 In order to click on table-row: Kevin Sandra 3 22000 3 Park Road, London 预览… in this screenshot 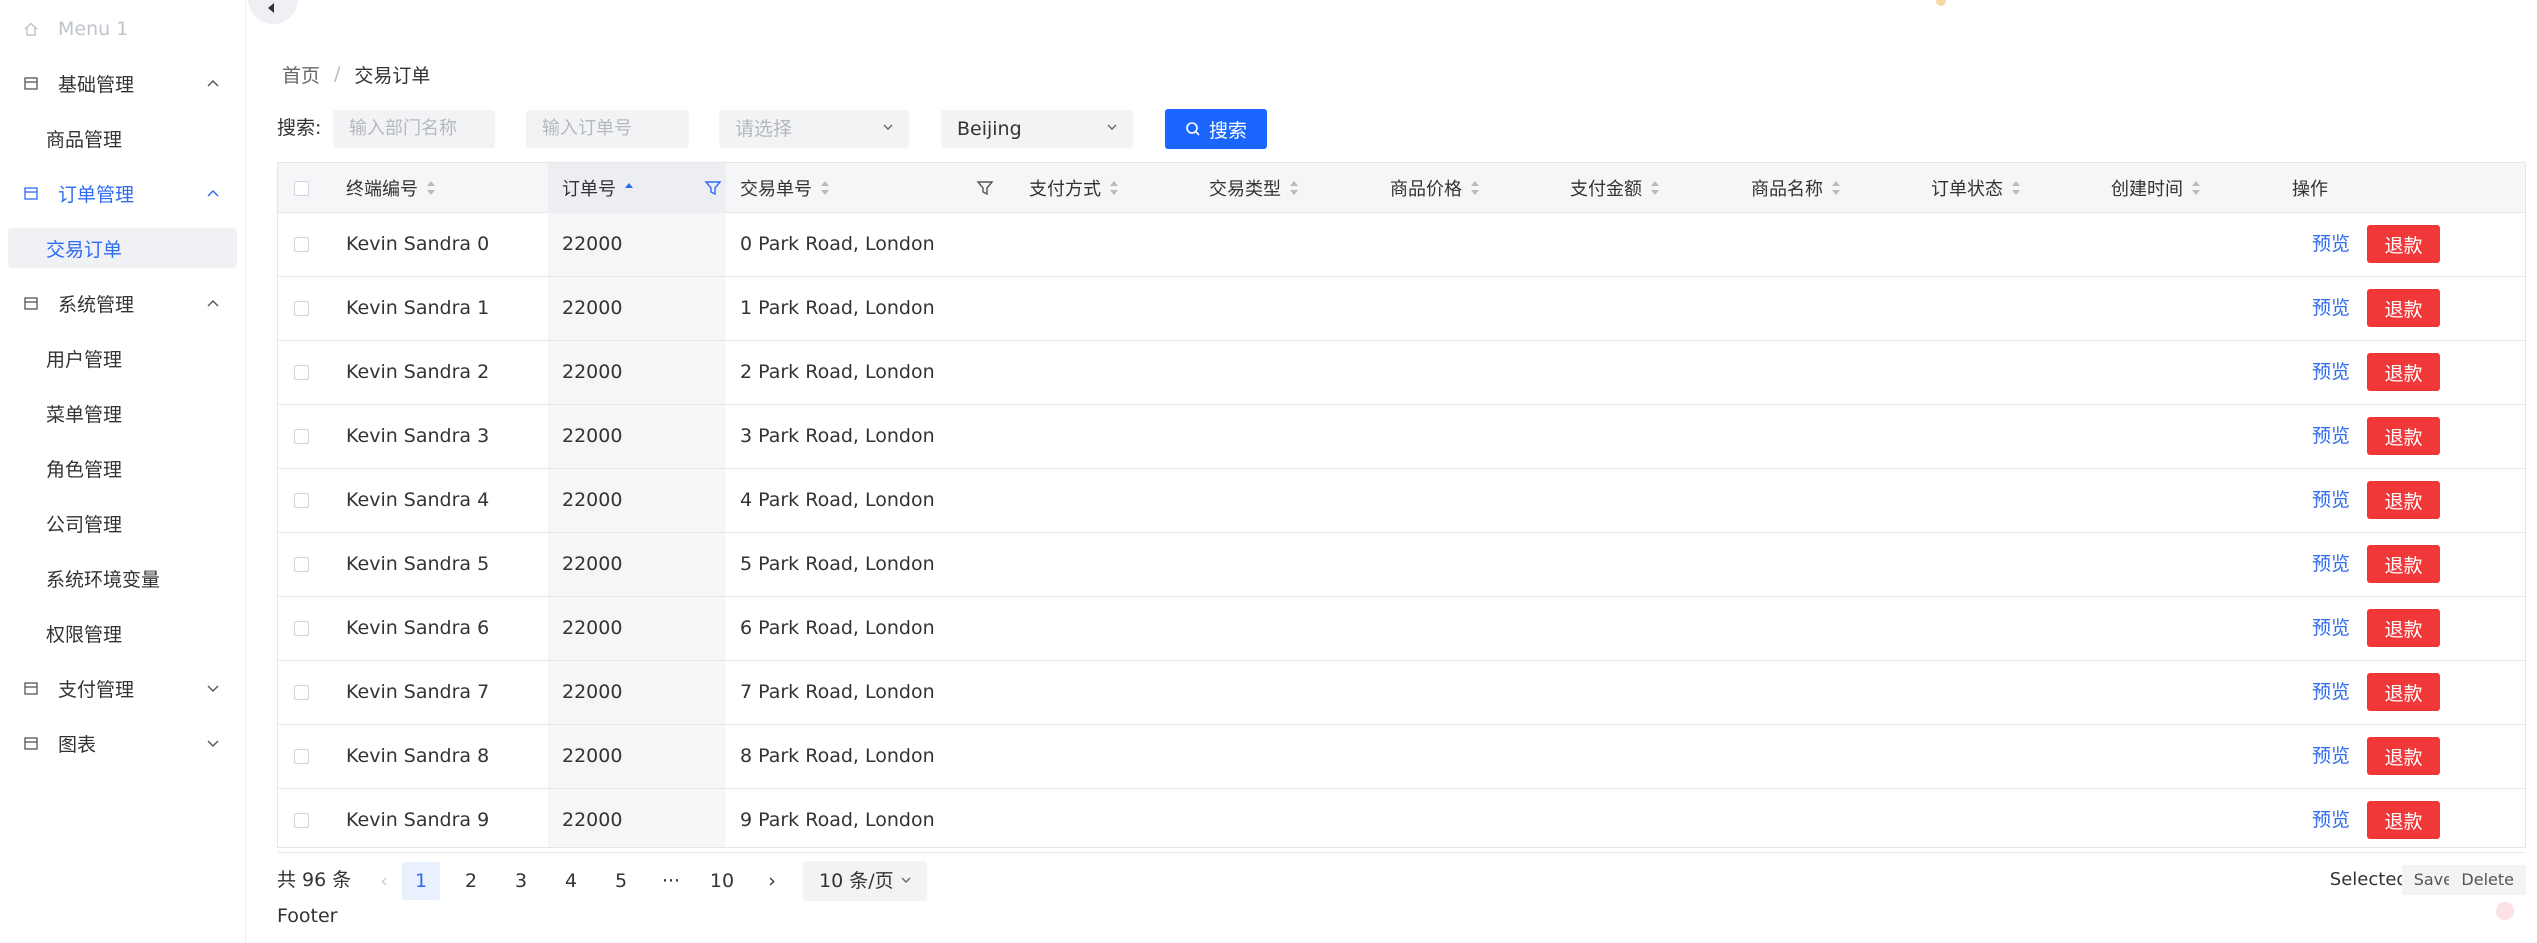, I will do `click(1401, 437)`.